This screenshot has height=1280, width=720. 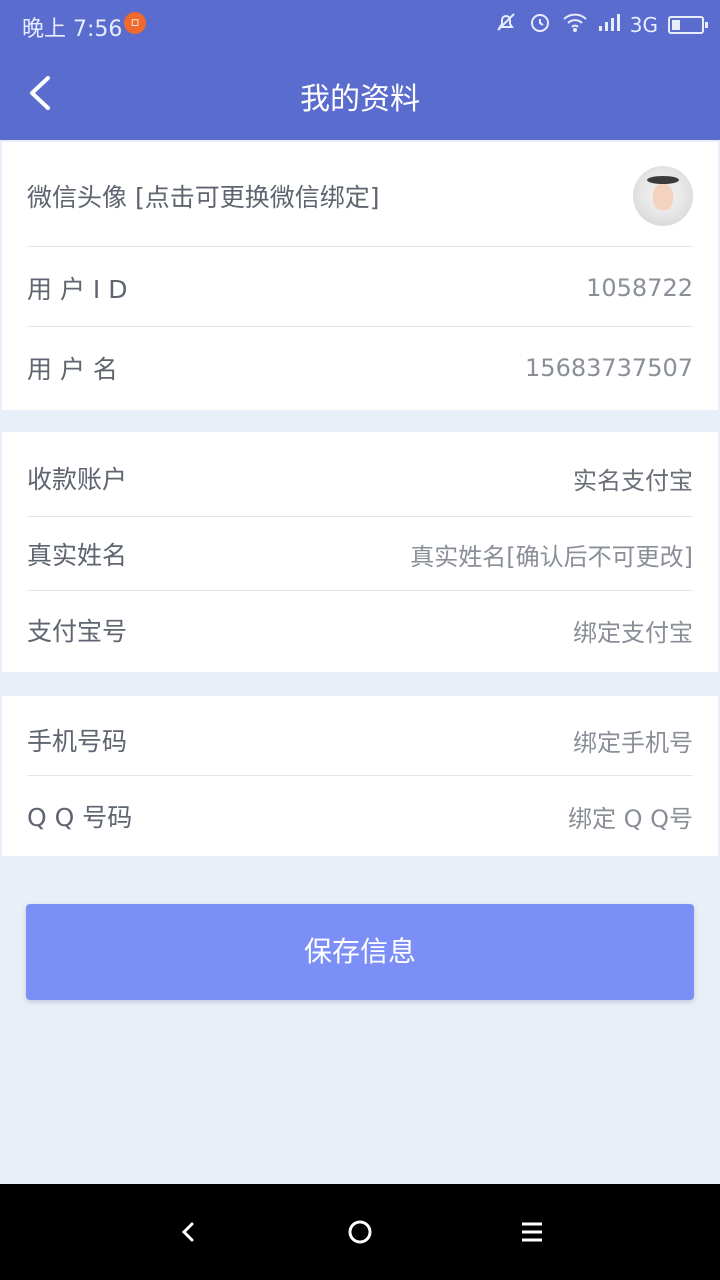 I want to click on avatar-label: 微信头像 [点击可更换微信绑定], so click(x=203, y=197).